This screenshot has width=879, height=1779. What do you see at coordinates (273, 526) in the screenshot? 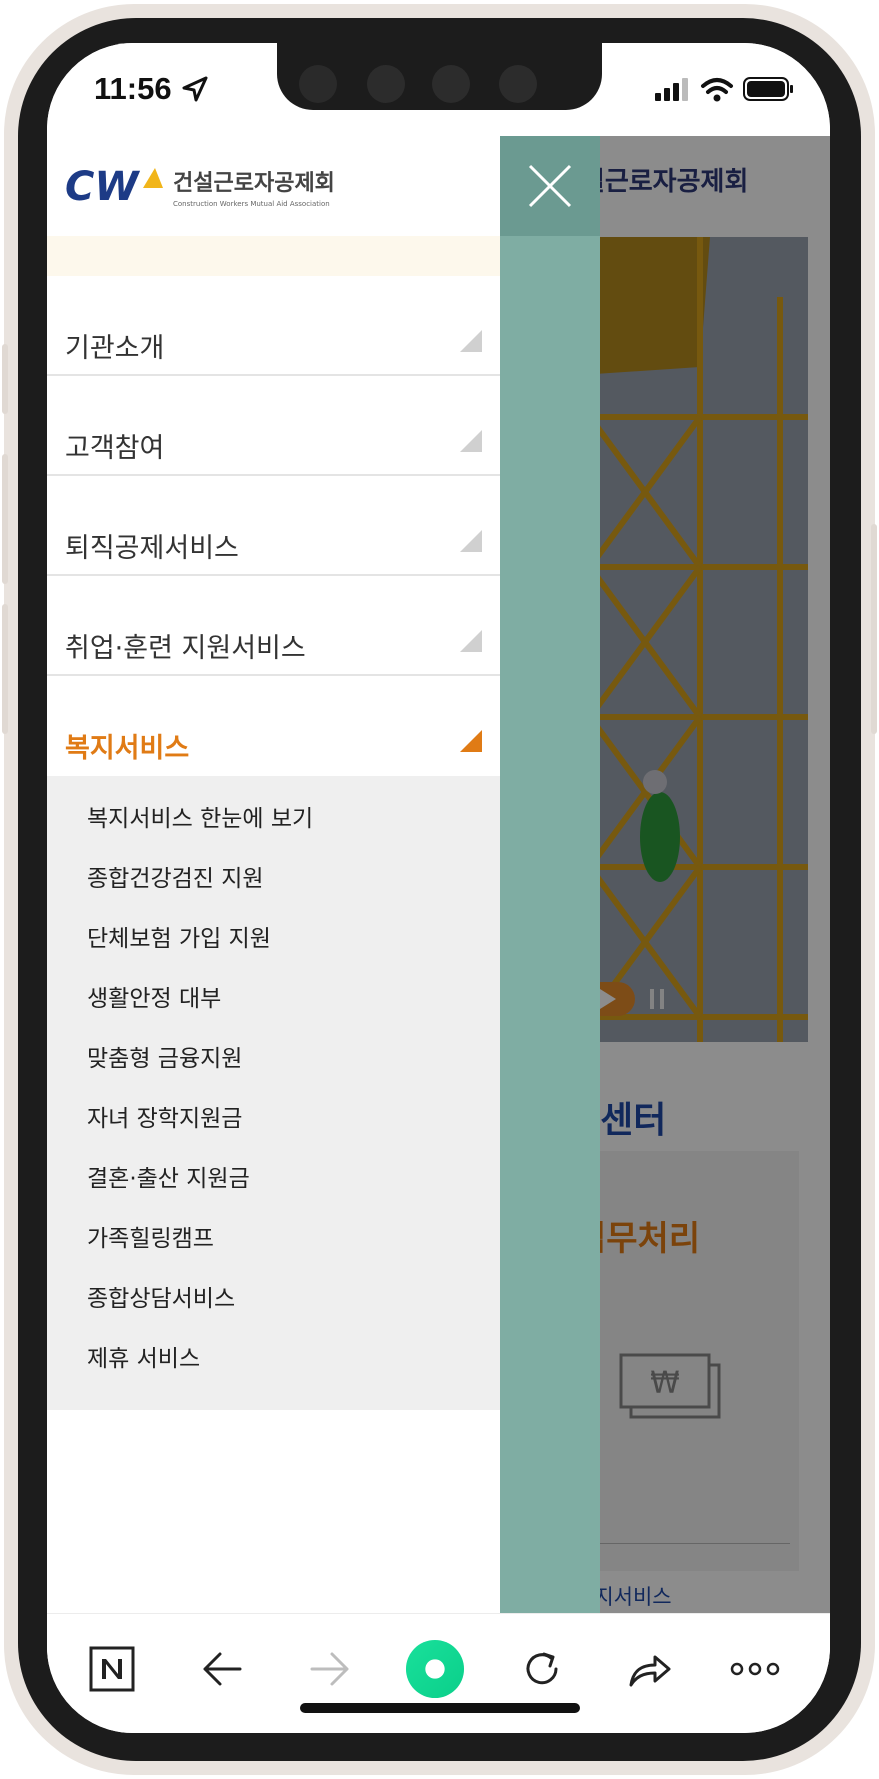
I see `menu-item-retirement: 퇴직공제서비스` at bounding box center [273, 526].